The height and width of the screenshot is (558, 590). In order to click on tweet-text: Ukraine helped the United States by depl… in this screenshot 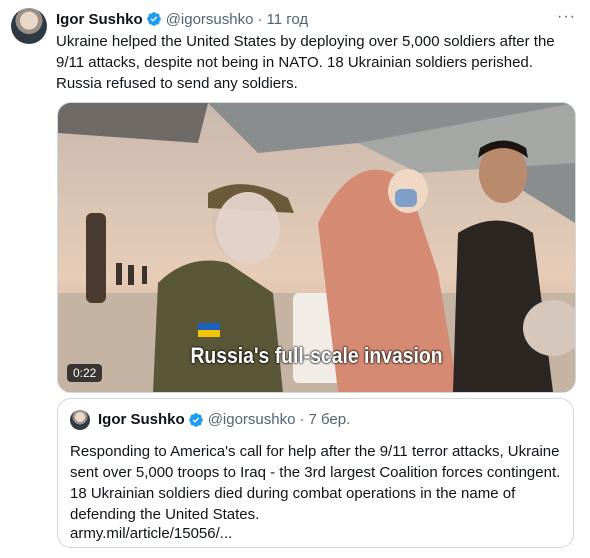, I will do `click(305, 62)`.